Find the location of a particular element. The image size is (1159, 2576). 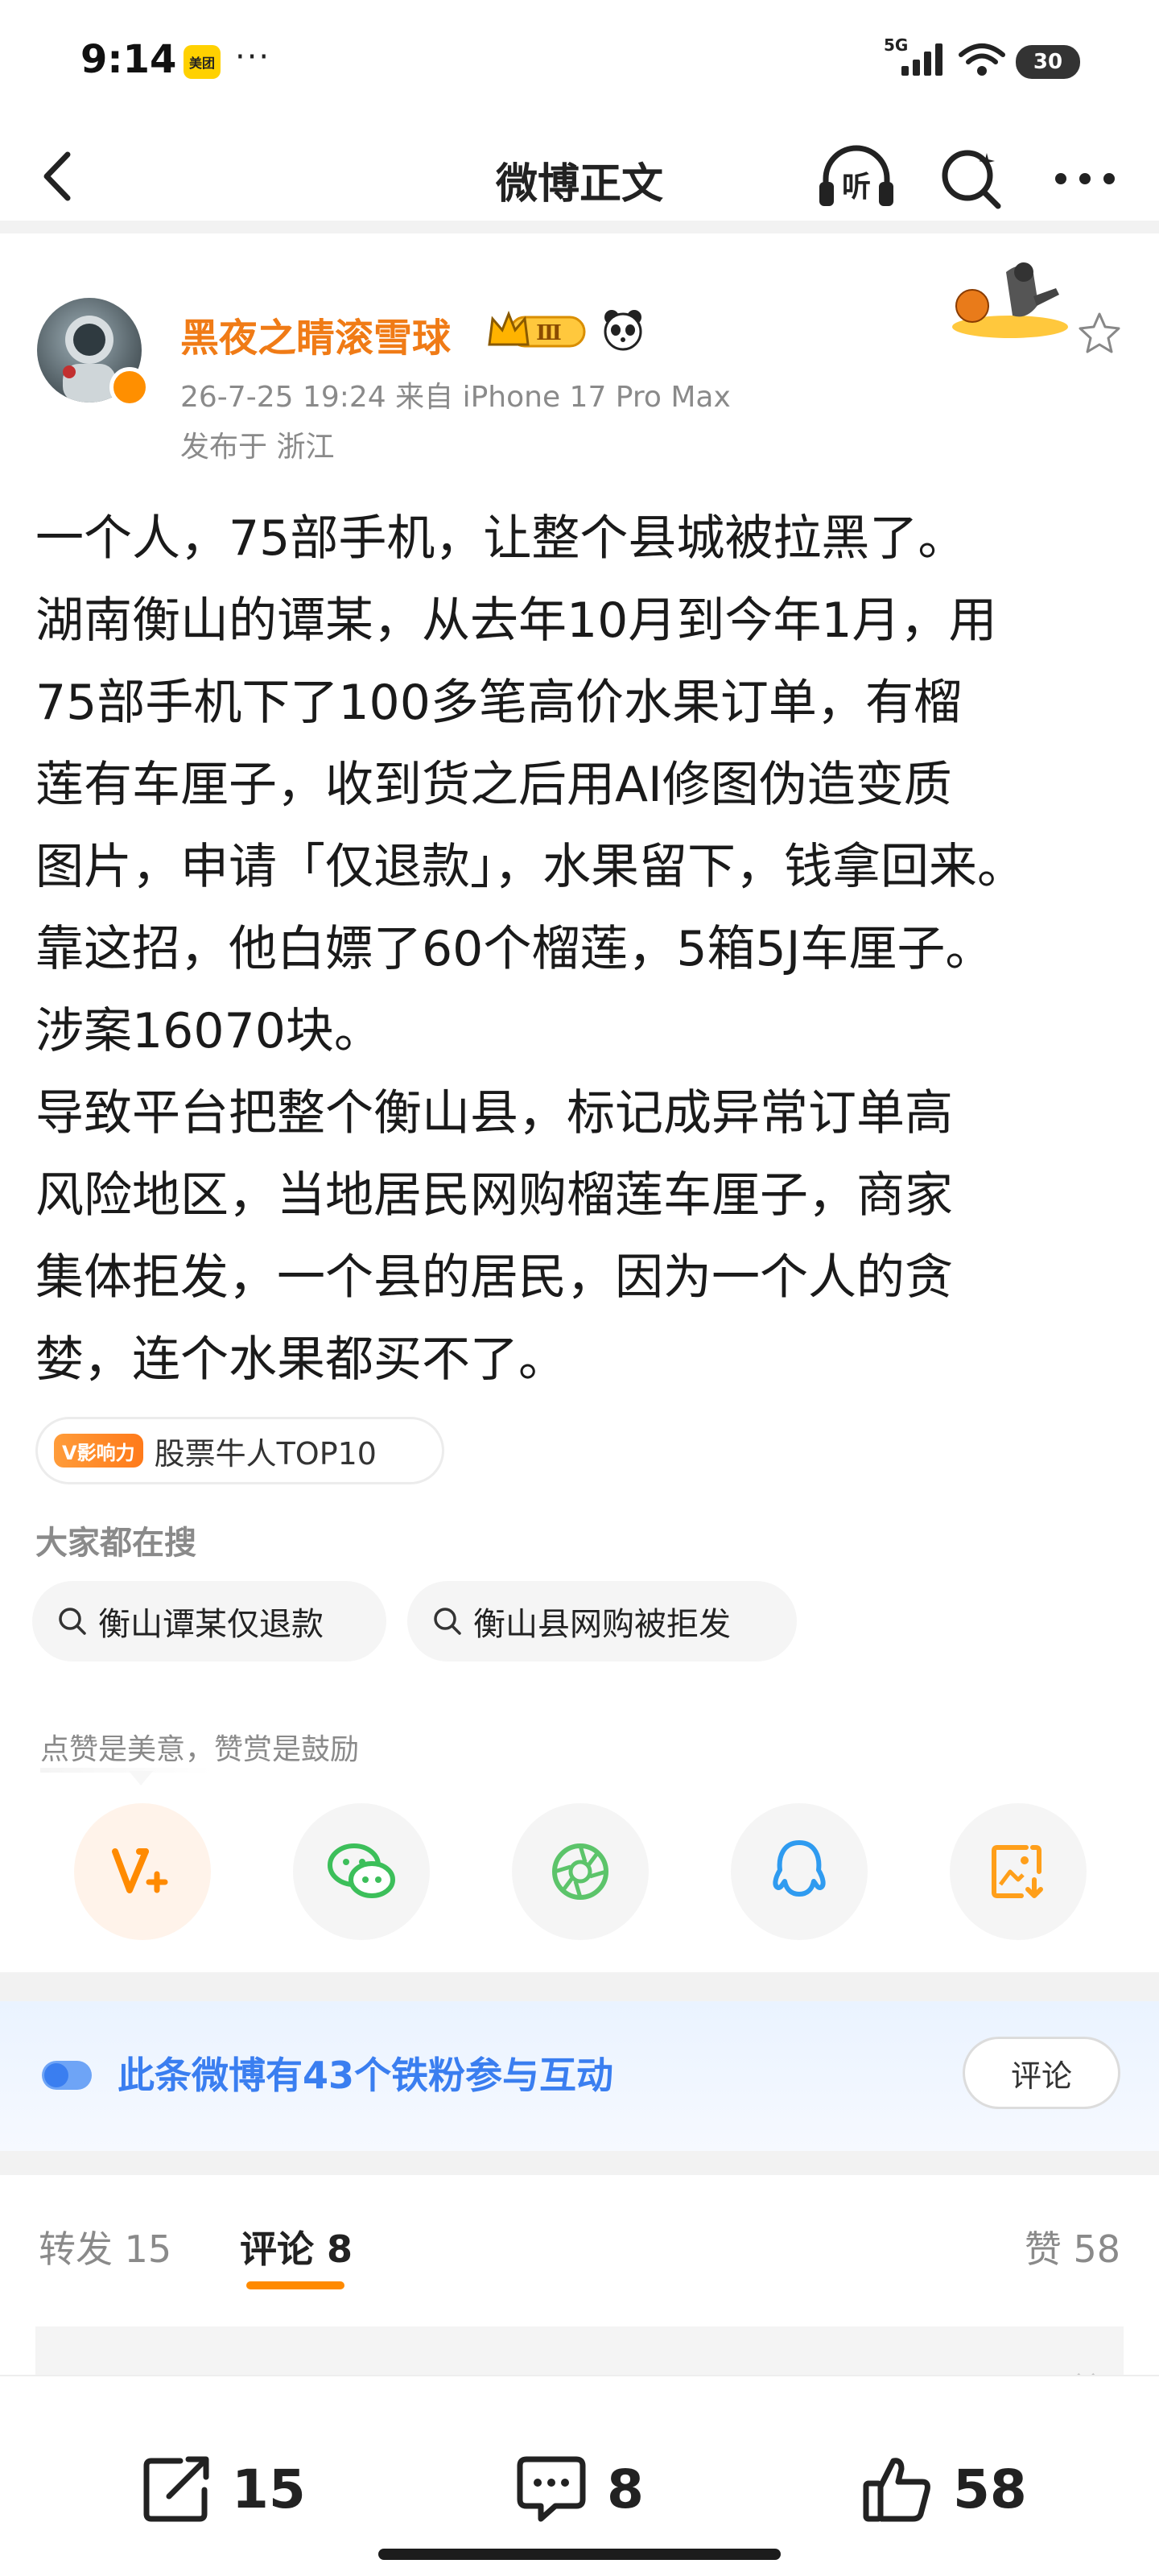

reward-button is located at coordinates (142, 1871).